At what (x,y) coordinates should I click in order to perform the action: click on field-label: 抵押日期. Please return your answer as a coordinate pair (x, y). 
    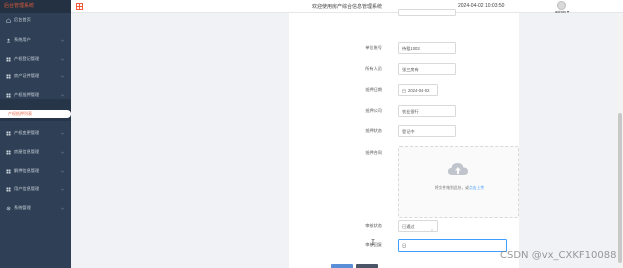
    Looking at the image, I should click on (373, 89).